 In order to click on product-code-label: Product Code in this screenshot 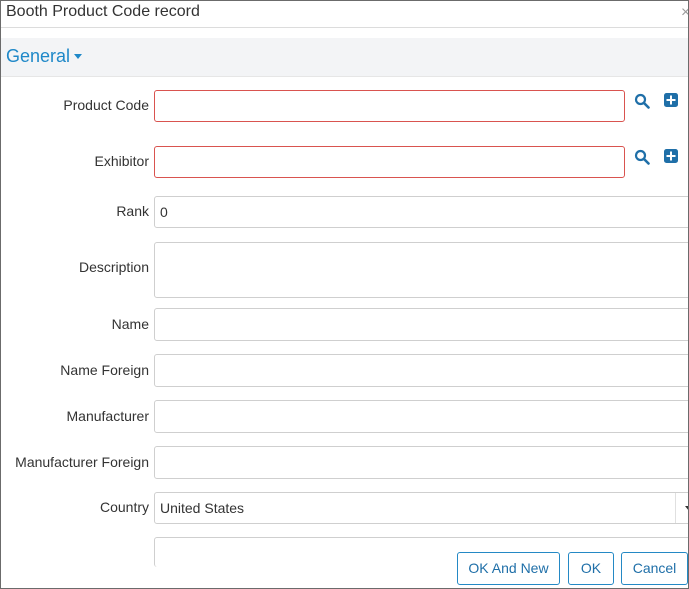, I will do `click(106, 105)`.